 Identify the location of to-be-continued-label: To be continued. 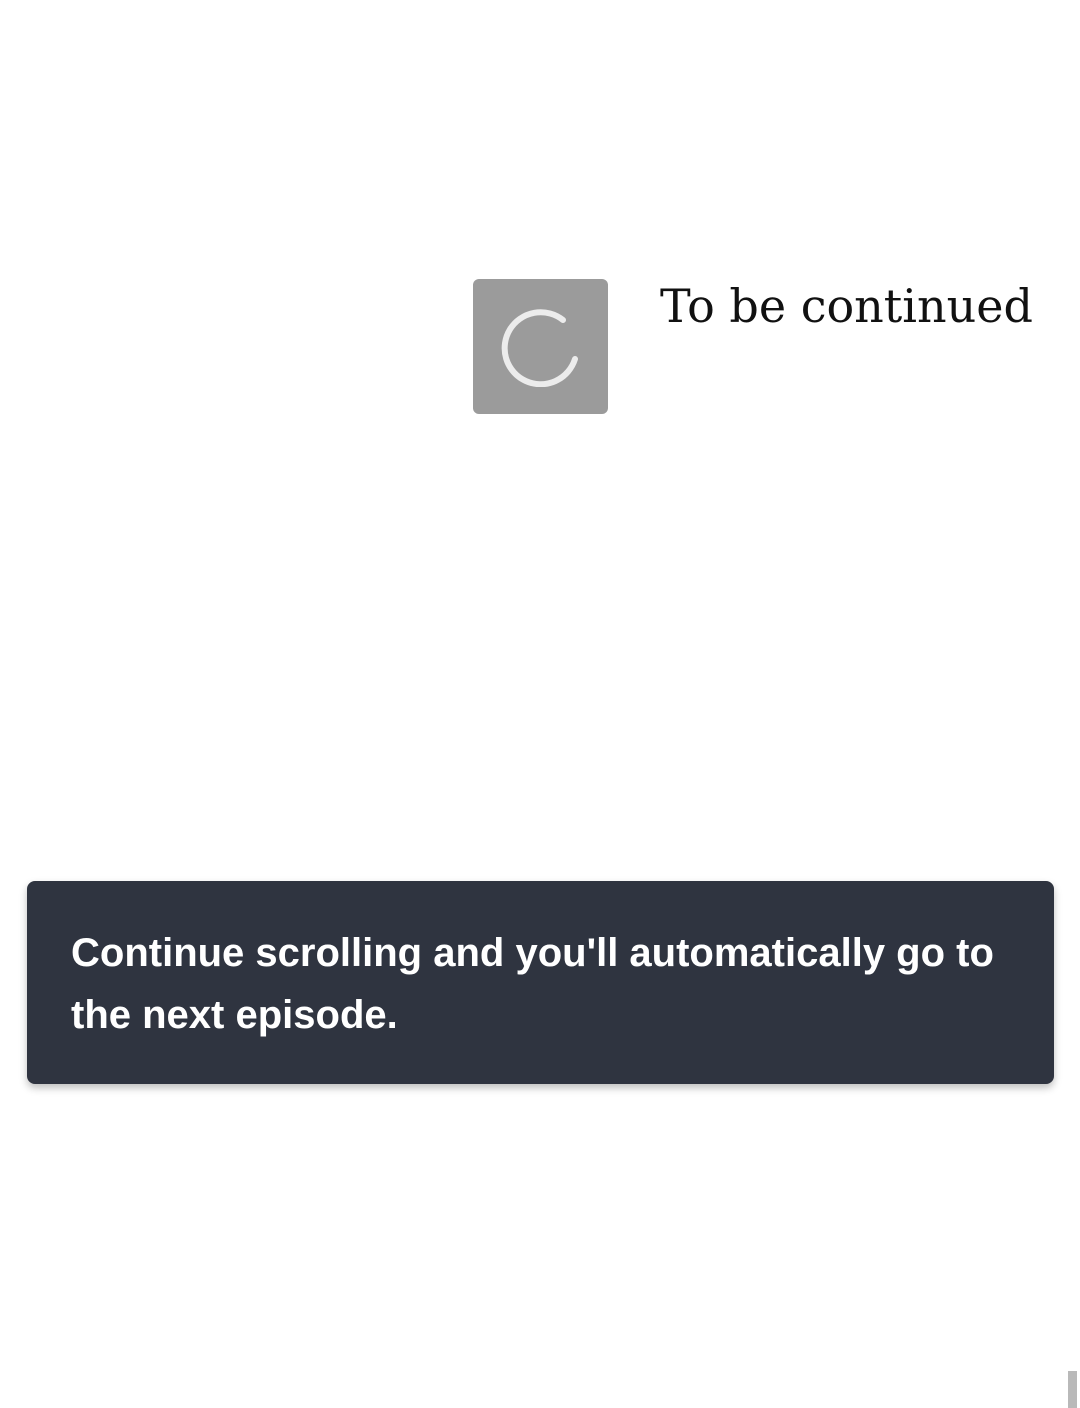
(846, 306).